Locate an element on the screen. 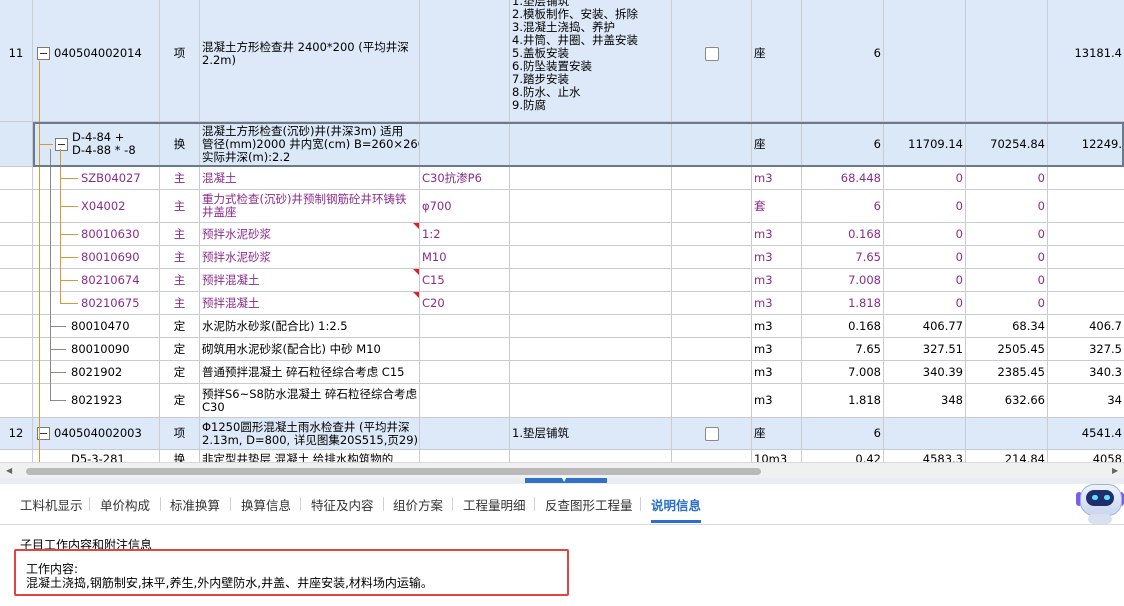 This screenshot has height=606, width=1124. scroll-right-icon: ▶ is located at coordinates (1115, 470).